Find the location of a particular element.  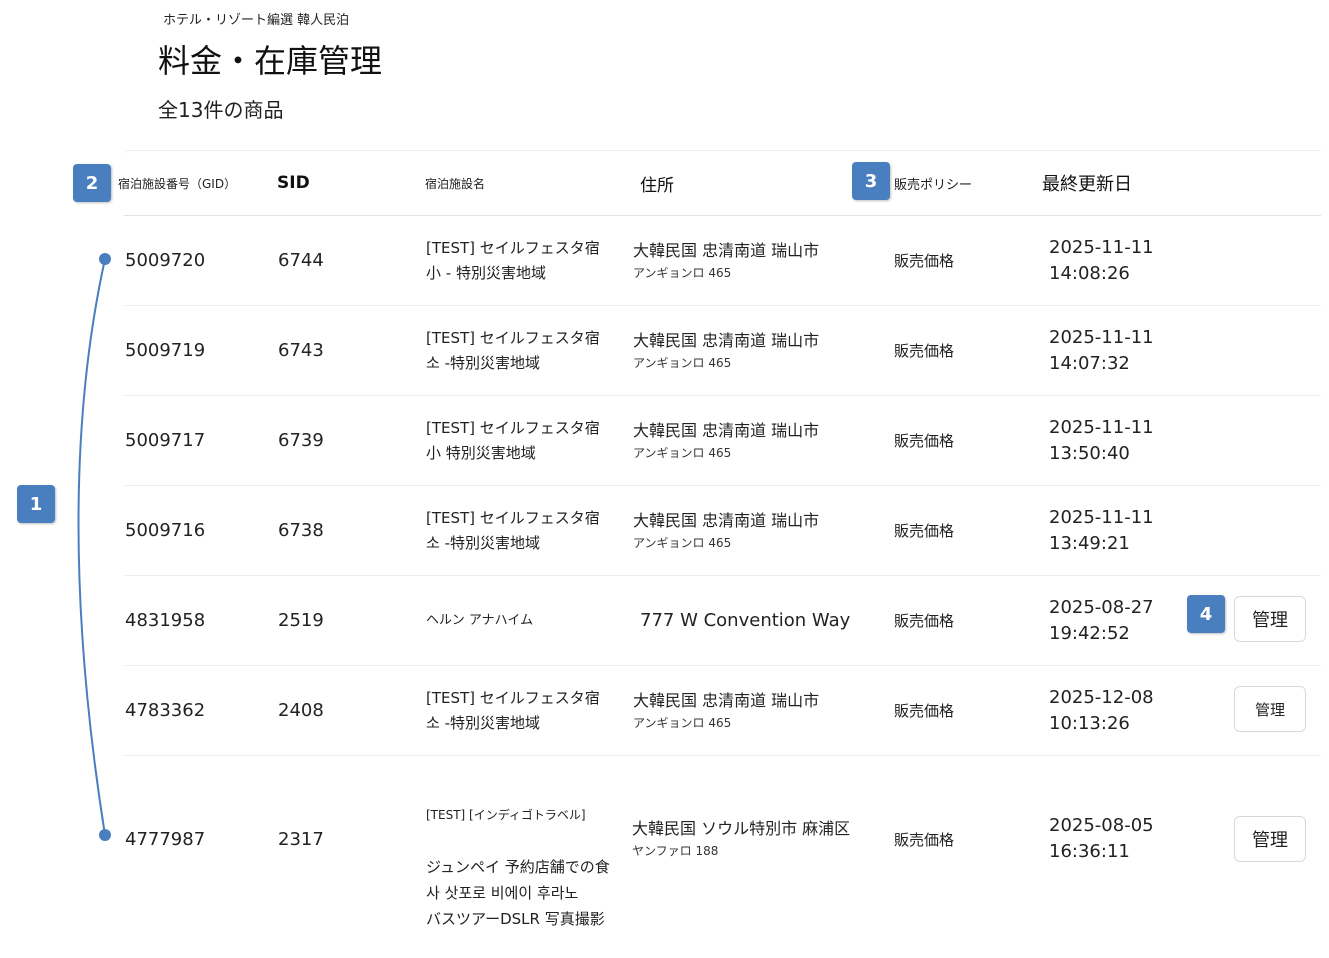

column-header-sid: SID is located at coordinates (293, 183).